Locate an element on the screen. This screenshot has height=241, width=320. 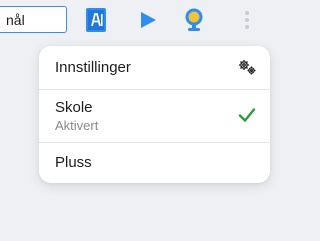
menu-item-label: Skole is located at coordinates (74, 107).